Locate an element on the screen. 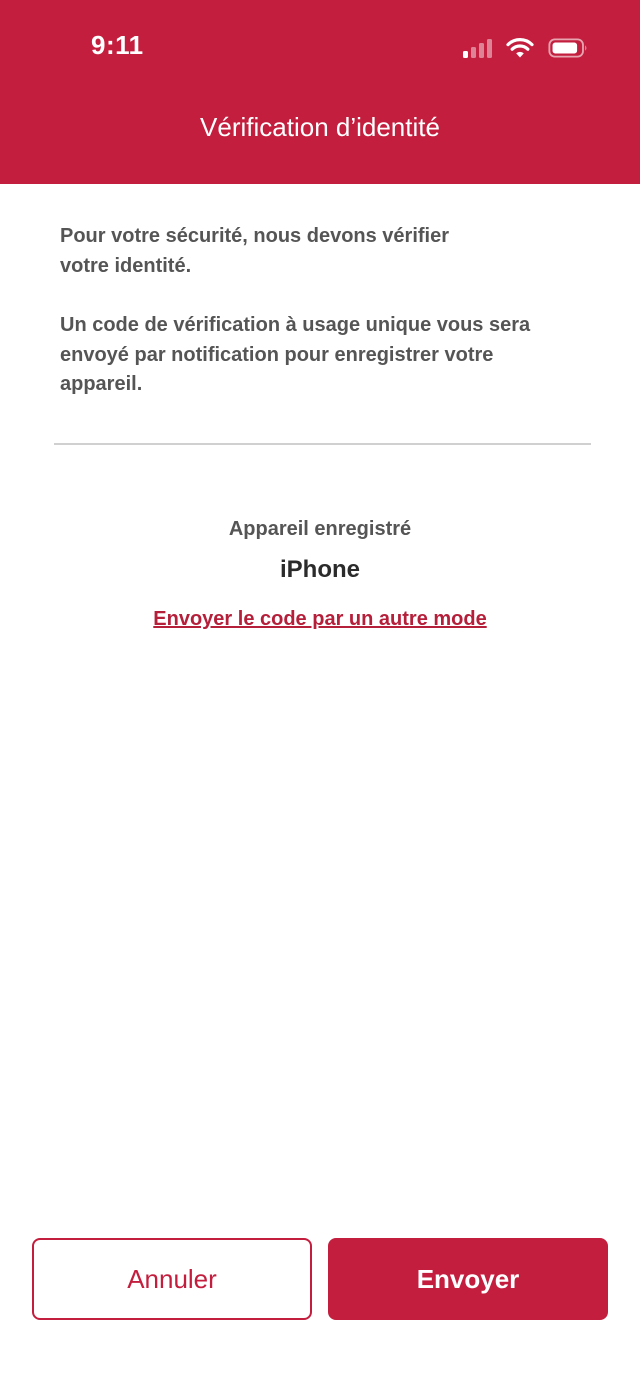 Image resolution: width=640 pixels, height=1387 pixels. app-header: 9:11 Vérification d’identité is located at coordinates (320, 92).